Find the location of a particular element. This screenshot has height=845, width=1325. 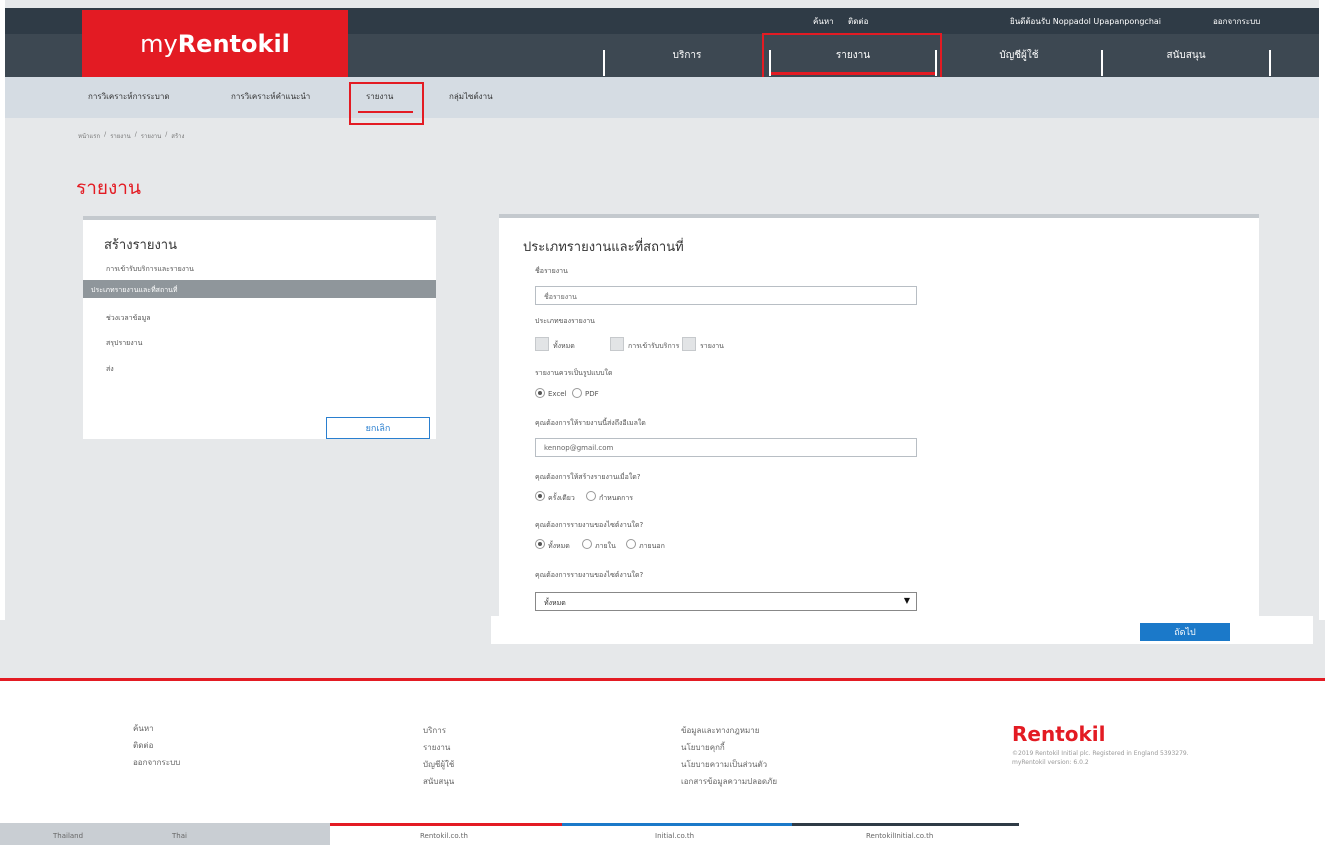

footer-link-reports: รายงาน is located at coordinates (438, 747).